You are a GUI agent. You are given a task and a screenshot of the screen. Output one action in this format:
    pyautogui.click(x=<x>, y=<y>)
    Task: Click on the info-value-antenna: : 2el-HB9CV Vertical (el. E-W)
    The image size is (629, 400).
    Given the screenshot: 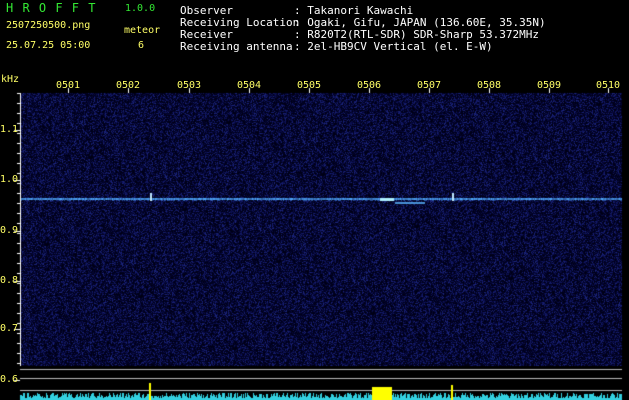 What is the action you would take?
    pyautogui.click(x=393, y=46)
    